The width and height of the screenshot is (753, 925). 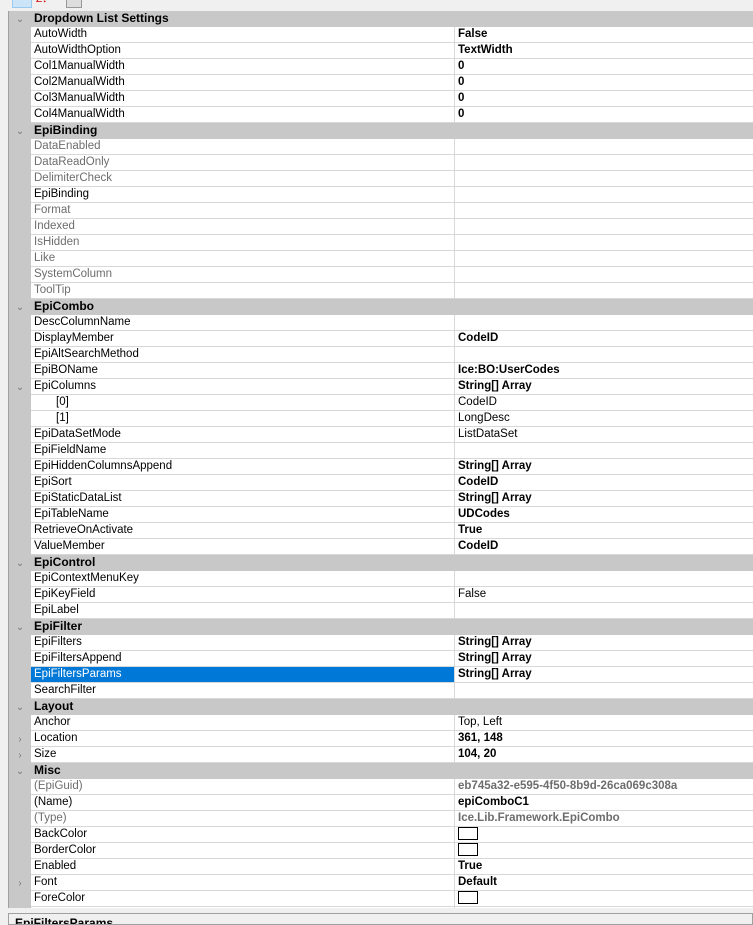 What do you see at coordinates (243, 898) in the screenshot?
I see `property-name: ForeColor` at bounding box center [243, 898].